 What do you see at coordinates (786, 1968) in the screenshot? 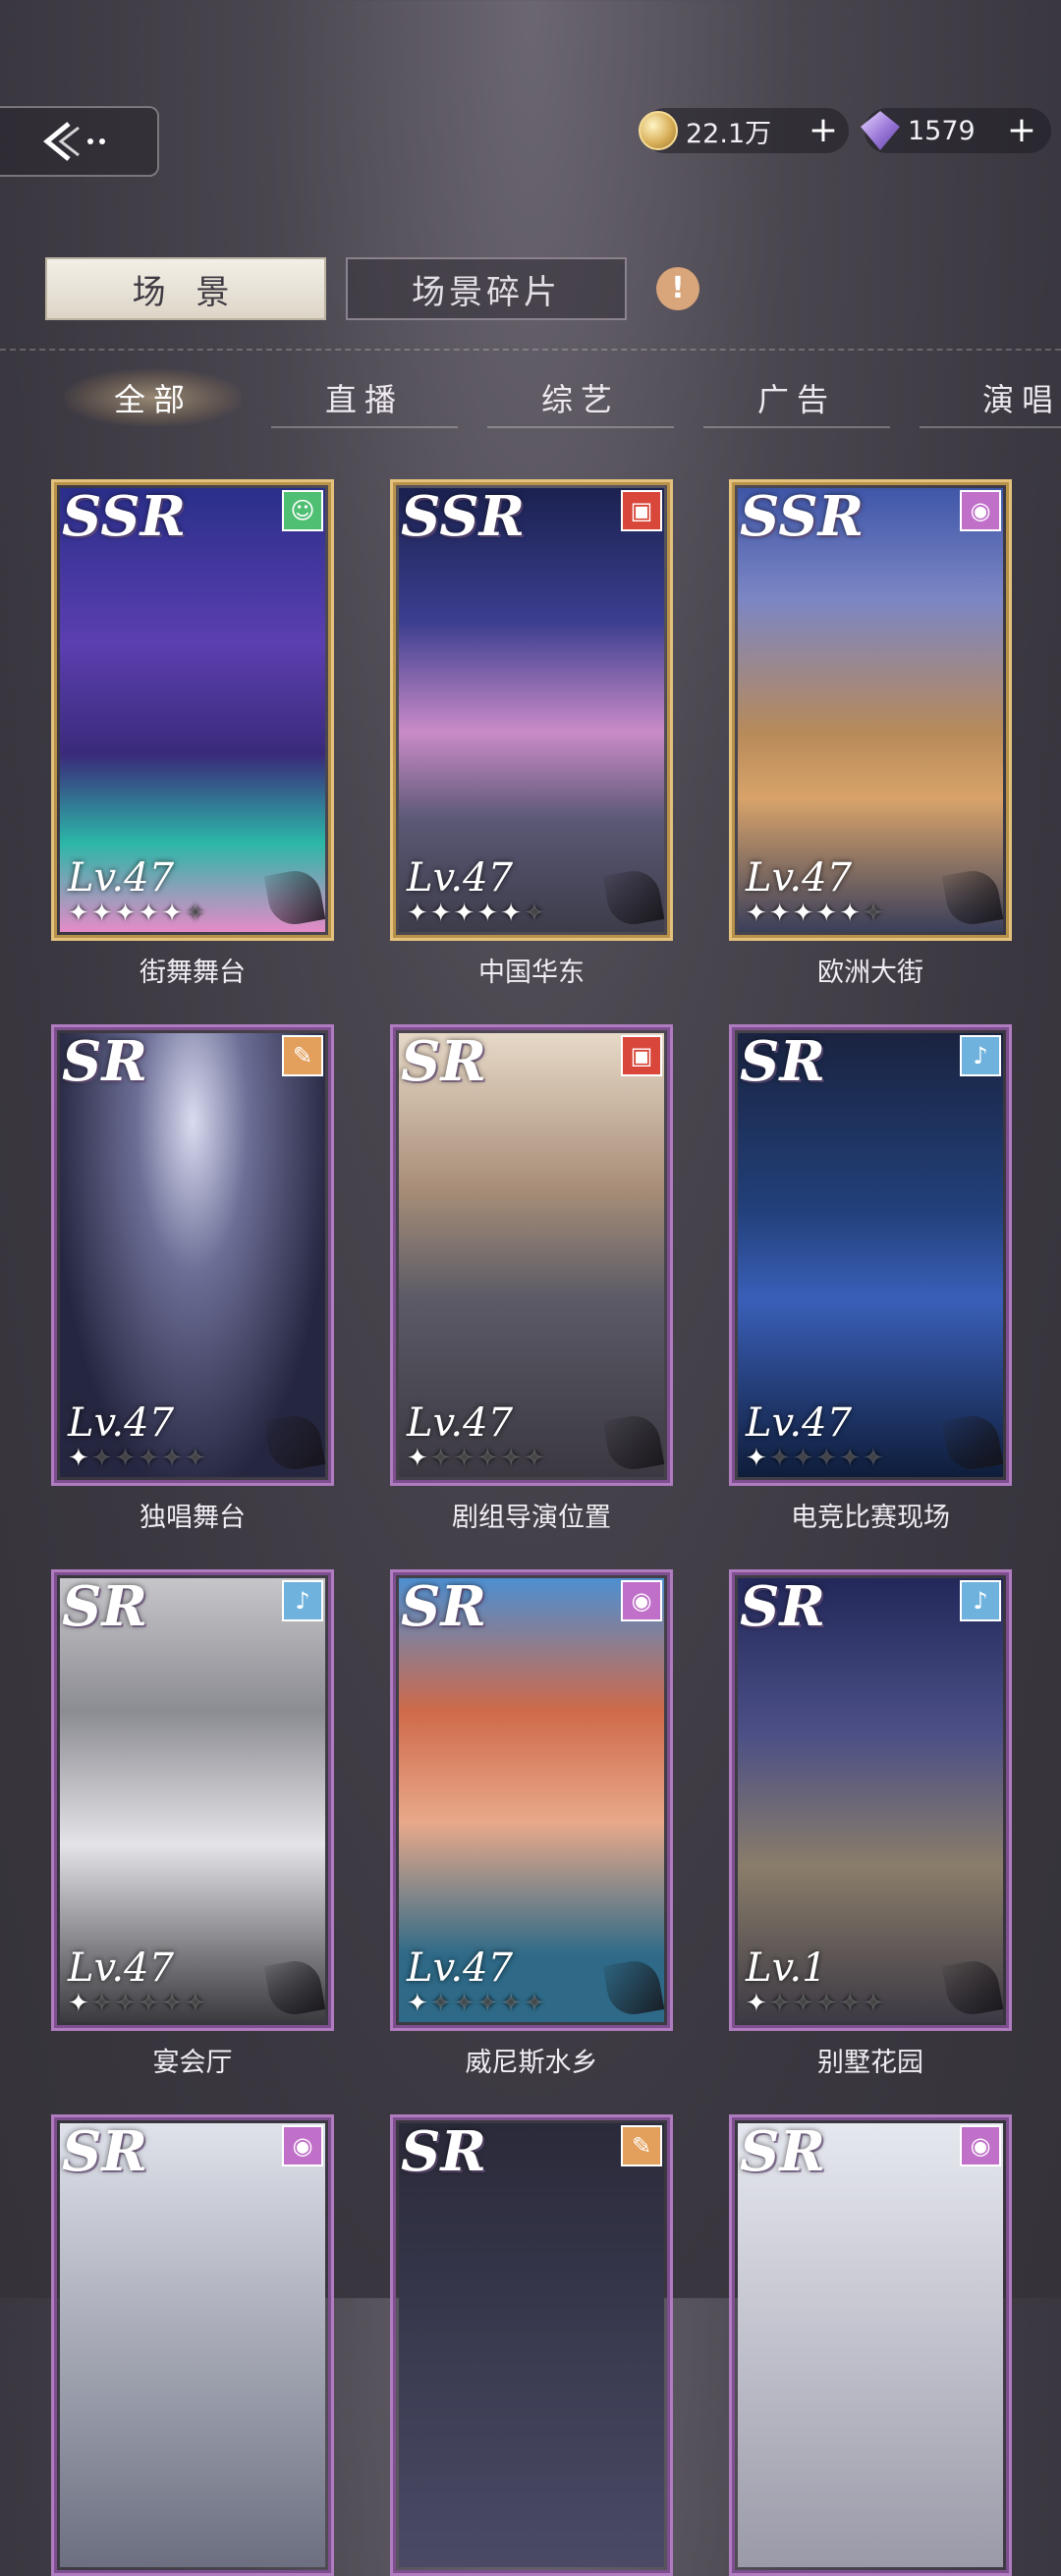
I see `level-label: Lv.1` at bounding box center [786, 1968].